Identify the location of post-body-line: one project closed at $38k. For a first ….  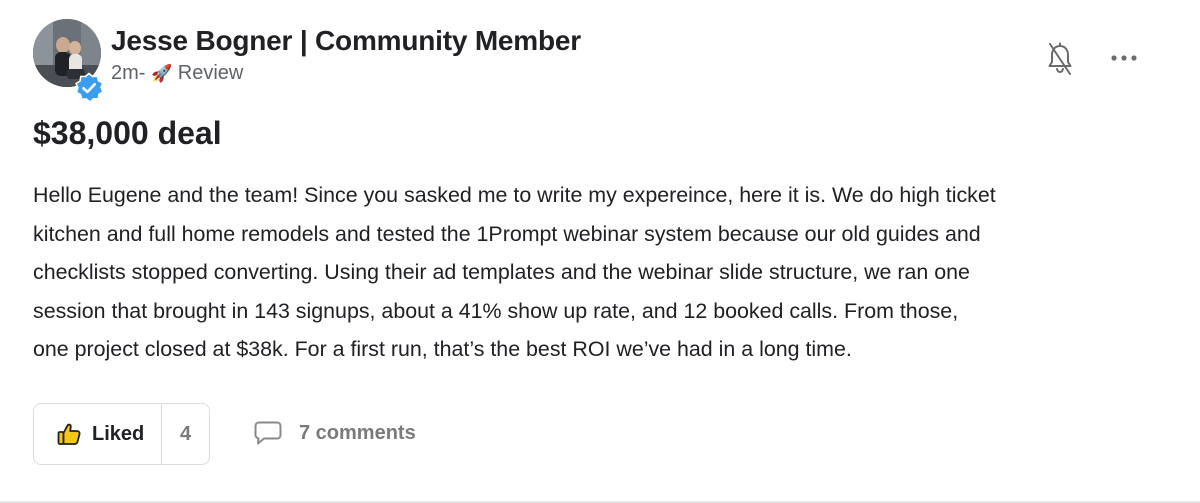
(442, 349).